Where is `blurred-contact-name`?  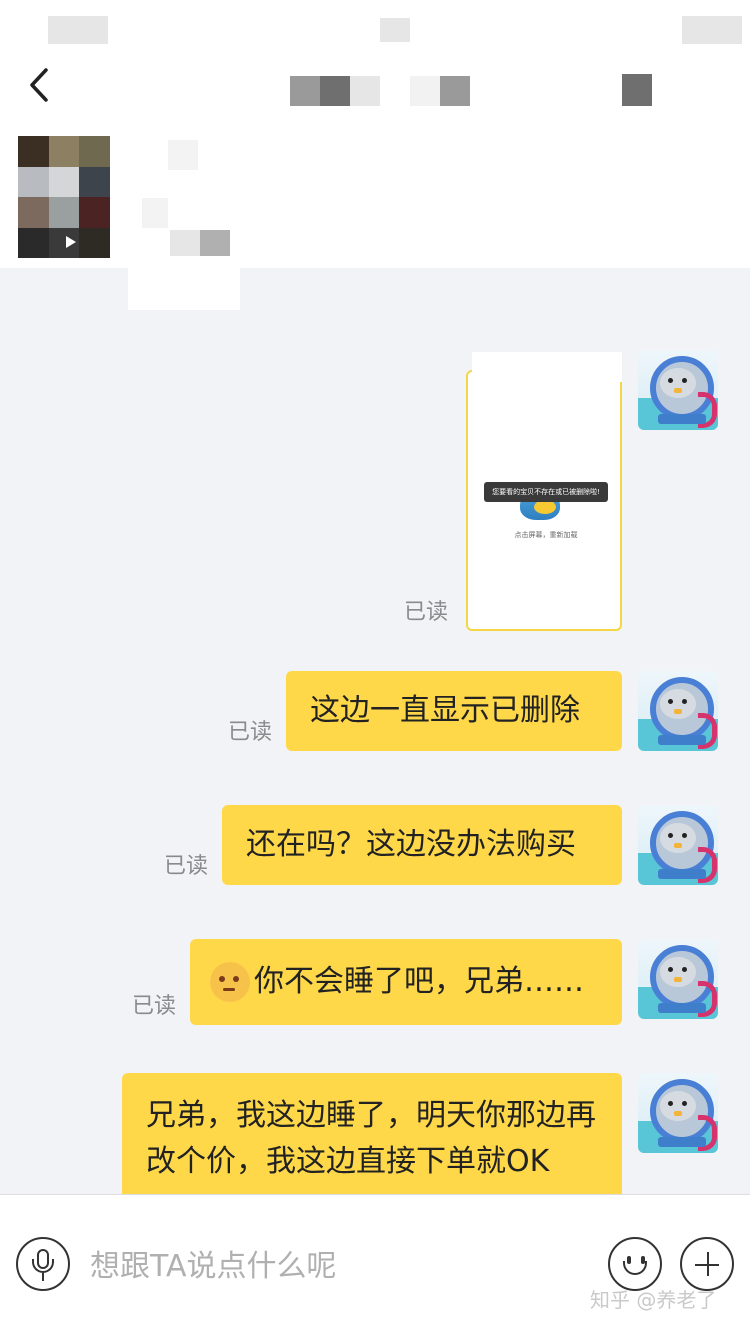
blurred-contact-name is located at coordinates (381, 91).